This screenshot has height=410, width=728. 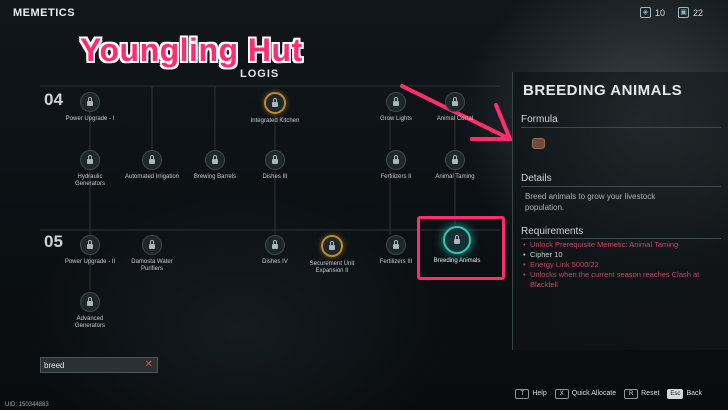 What do you see at coordinates (694, 393) in the screenshot?
I see `hint-label: Back` at bounding box center [694, 393].